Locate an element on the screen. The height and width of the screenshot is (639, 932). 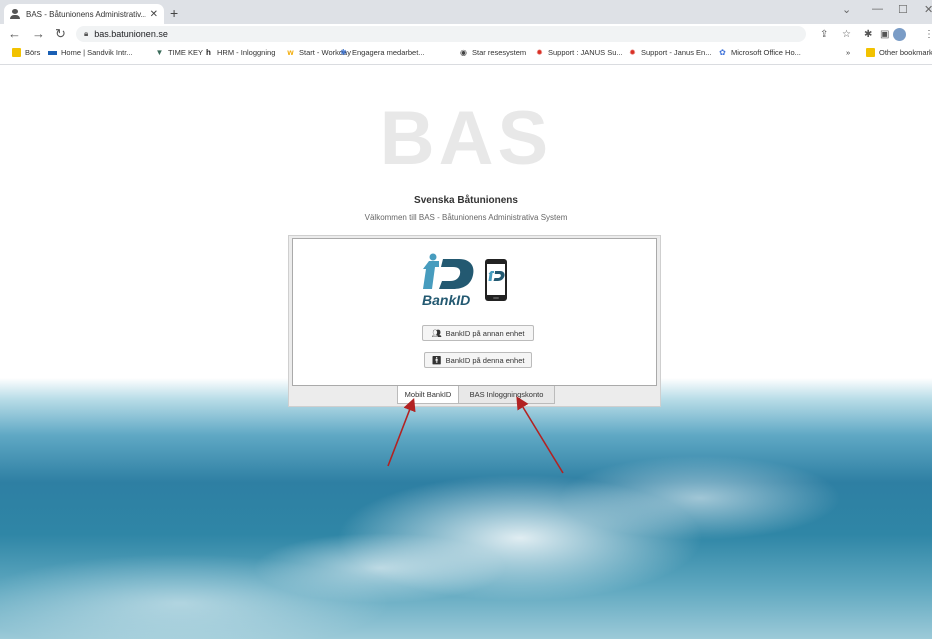
hrm-icon: h is located at coordinates (208, 52).